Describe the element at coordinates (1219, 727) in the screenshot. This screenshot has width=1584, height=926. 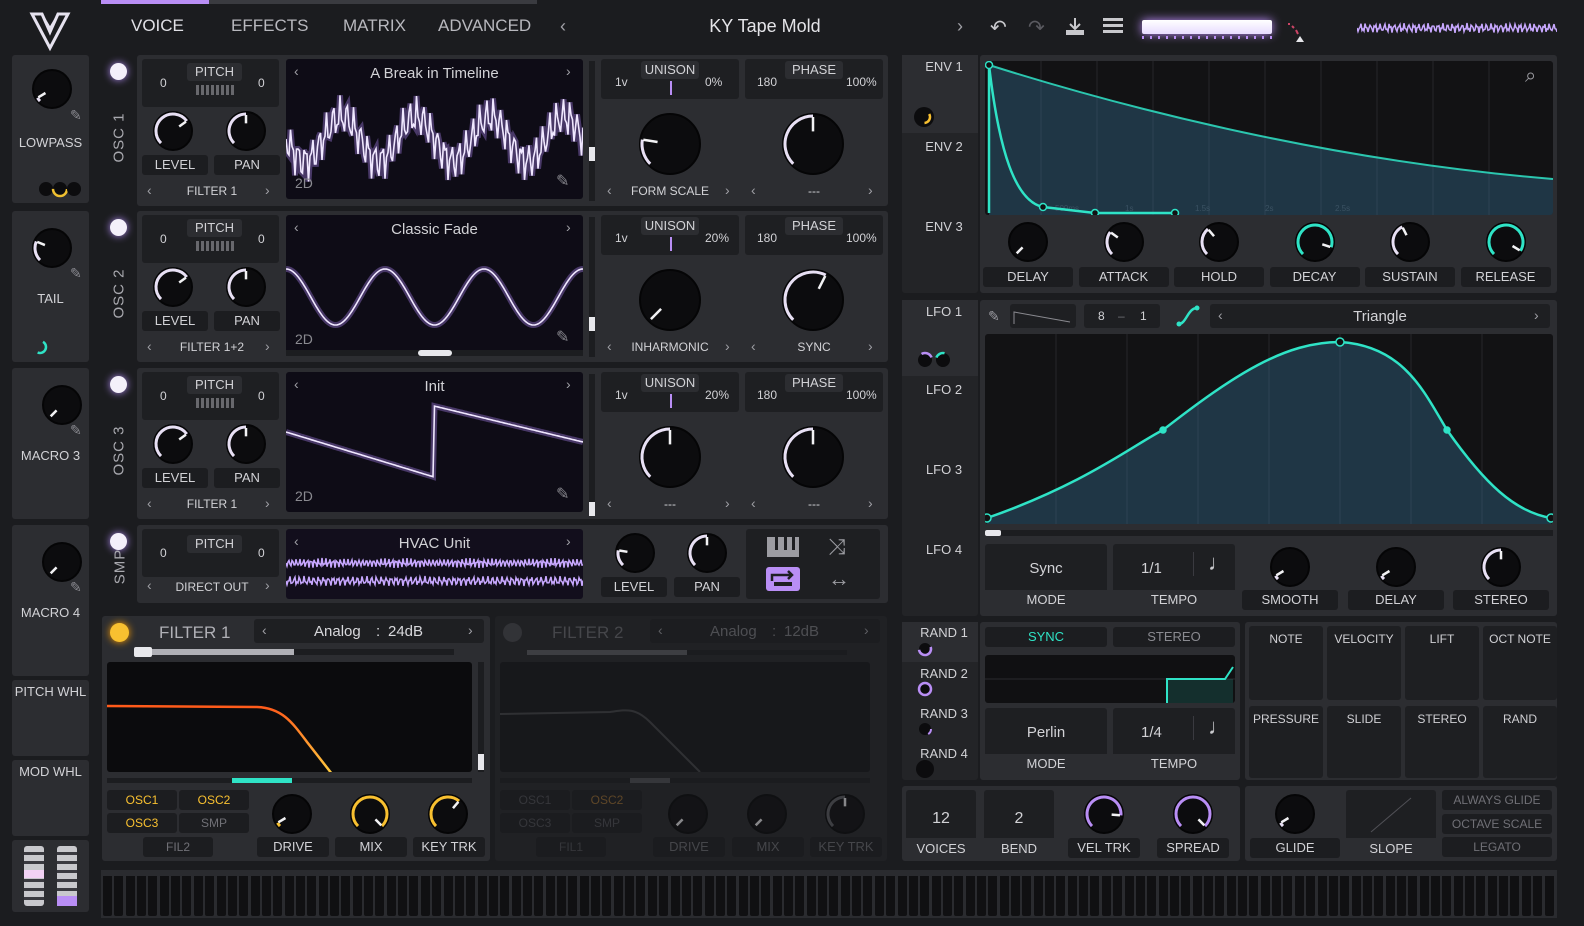
I see `note-icon: ♩` at that location.